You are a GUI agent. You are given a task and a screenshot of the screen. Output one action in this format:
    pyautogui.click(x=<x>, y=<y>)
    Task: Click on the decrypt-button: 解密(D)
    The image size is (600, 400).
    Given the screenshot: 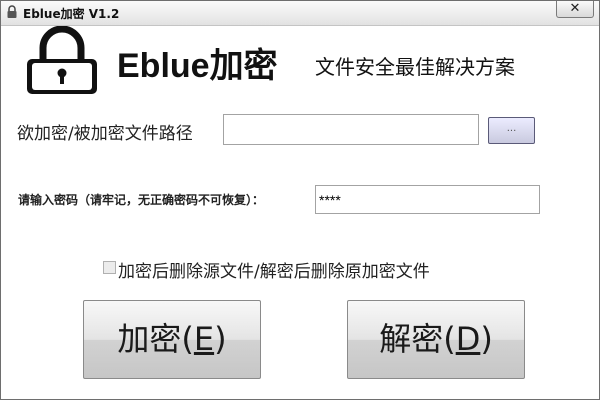 What is the action you would take?
    pyautogui.click(x=436, y=339)
    